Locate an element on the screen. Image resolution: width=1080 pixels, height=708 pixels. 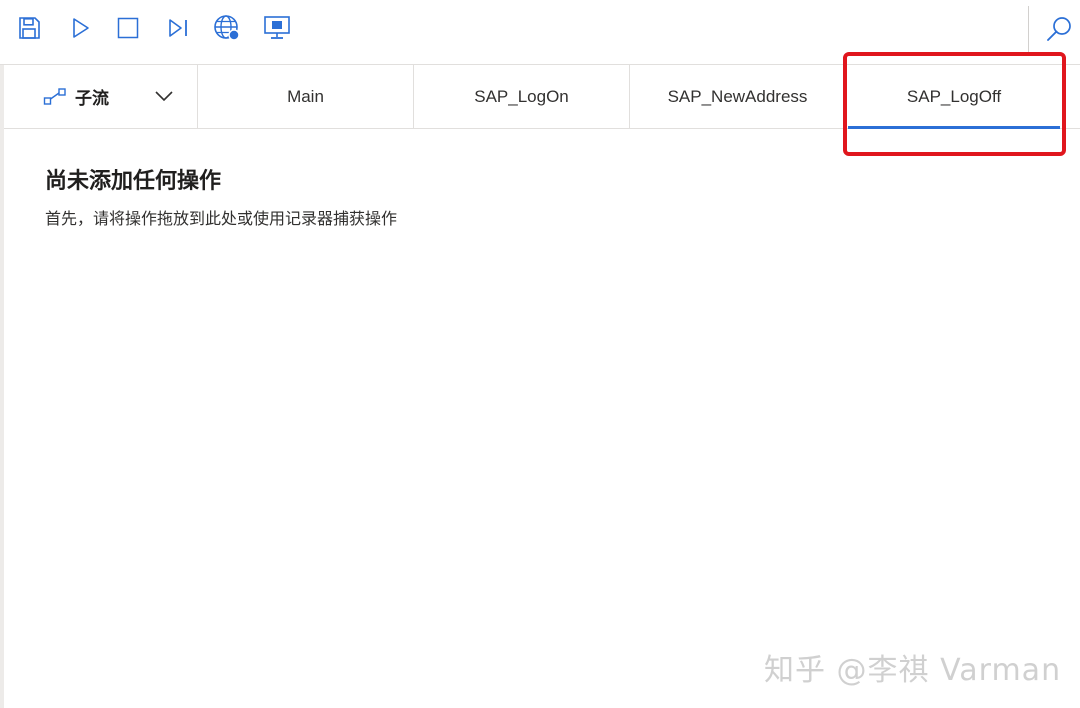
tab-label: SAP_LogOff is located at coordinates (954, 96).